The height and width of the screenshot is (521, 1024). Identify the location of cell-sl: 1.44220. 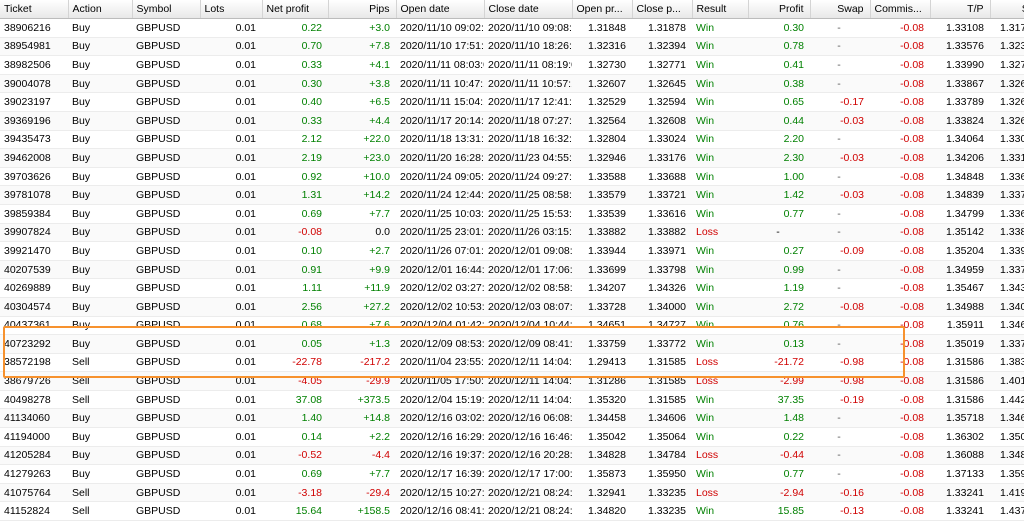
(1007, 400).